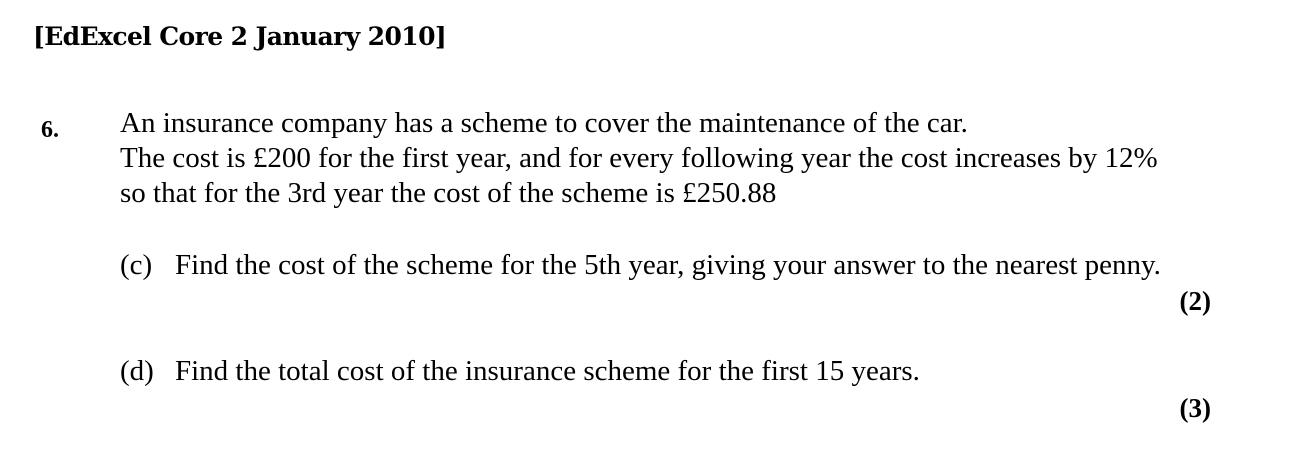  I want to click on part-c-marks: (2), so click(1195, 301).